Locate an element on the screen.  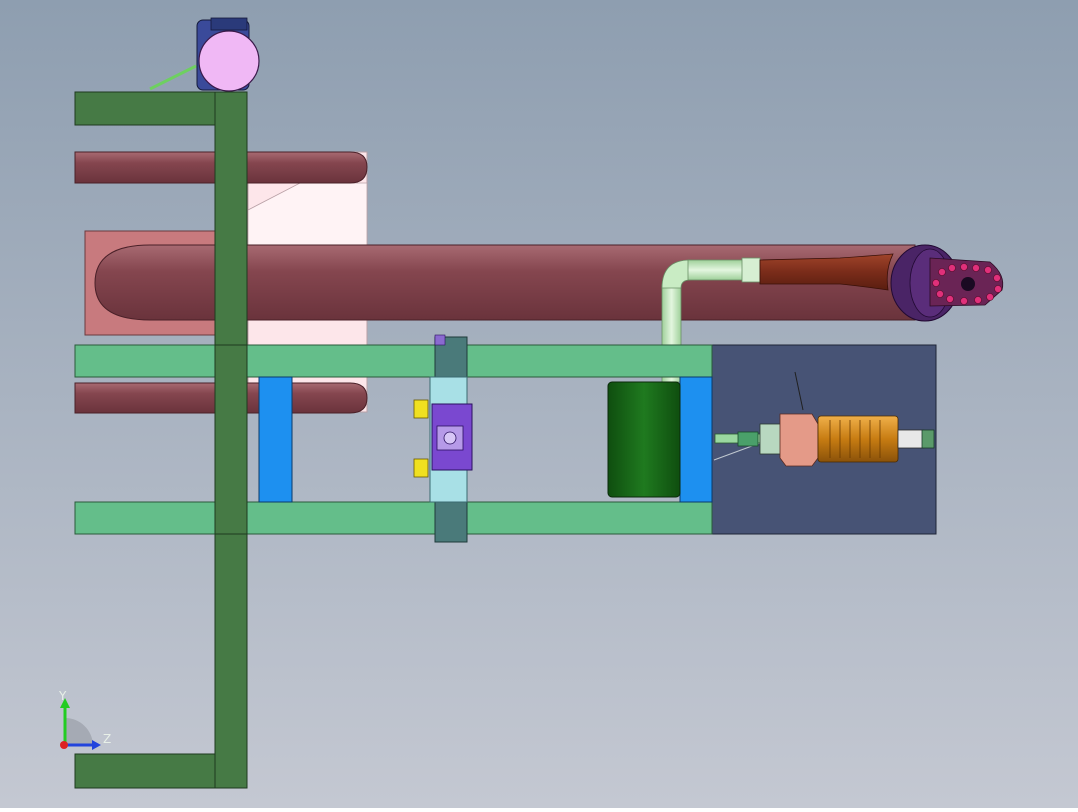
lower-rail-beam is located at coordinates (393, 518).